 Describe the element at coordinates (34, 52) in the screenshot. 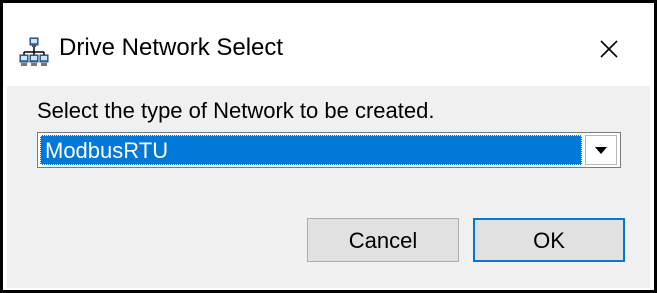

I see `network-icon` at that location.